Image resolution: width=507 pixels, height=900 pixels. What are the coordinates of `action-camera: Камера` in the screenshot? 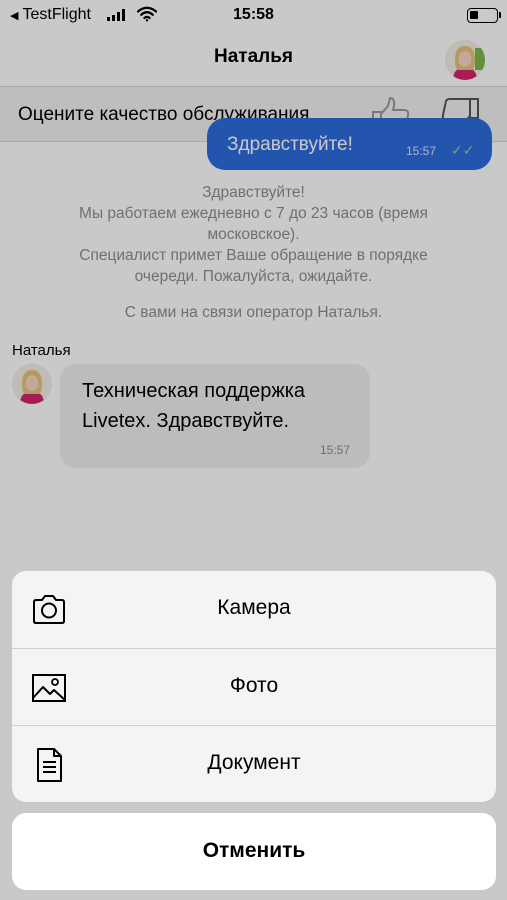 It's located at (254, 609).